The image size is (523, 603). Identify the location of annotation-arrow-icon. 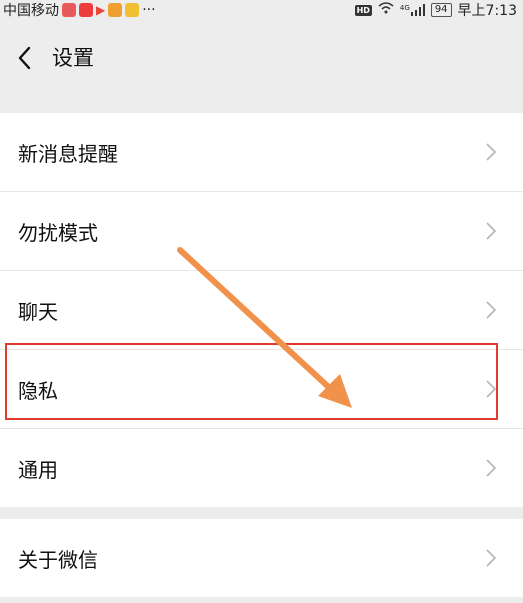
(264, 327).